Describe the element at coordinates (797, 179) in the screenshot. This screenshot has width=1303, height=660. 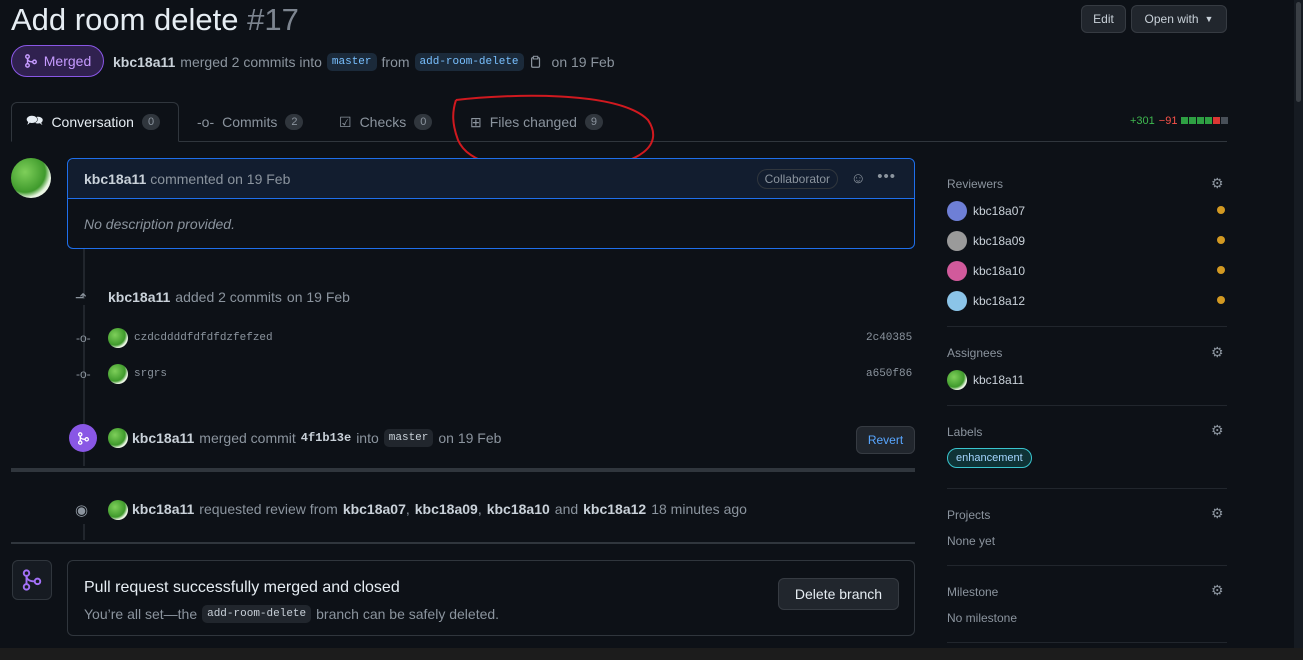
I see `collaborator-badge: Collaborator` at that location.